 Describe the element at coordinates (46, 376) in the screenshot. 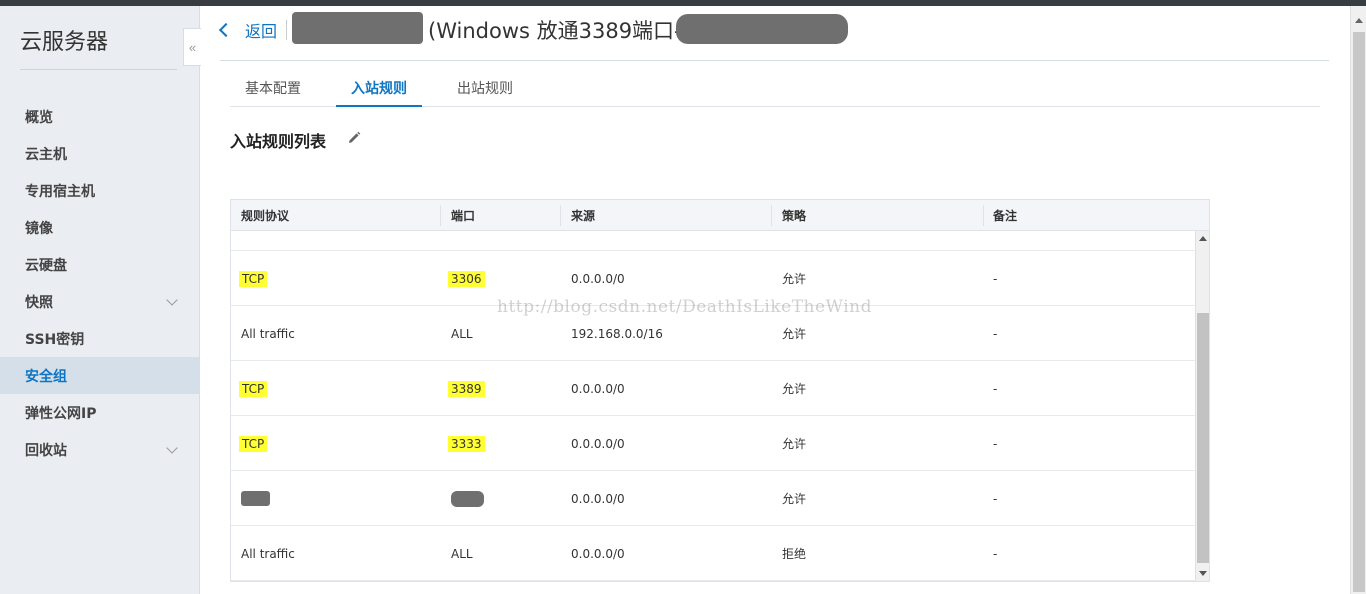

I see `sidebar-item-label: 安全组` at that location.